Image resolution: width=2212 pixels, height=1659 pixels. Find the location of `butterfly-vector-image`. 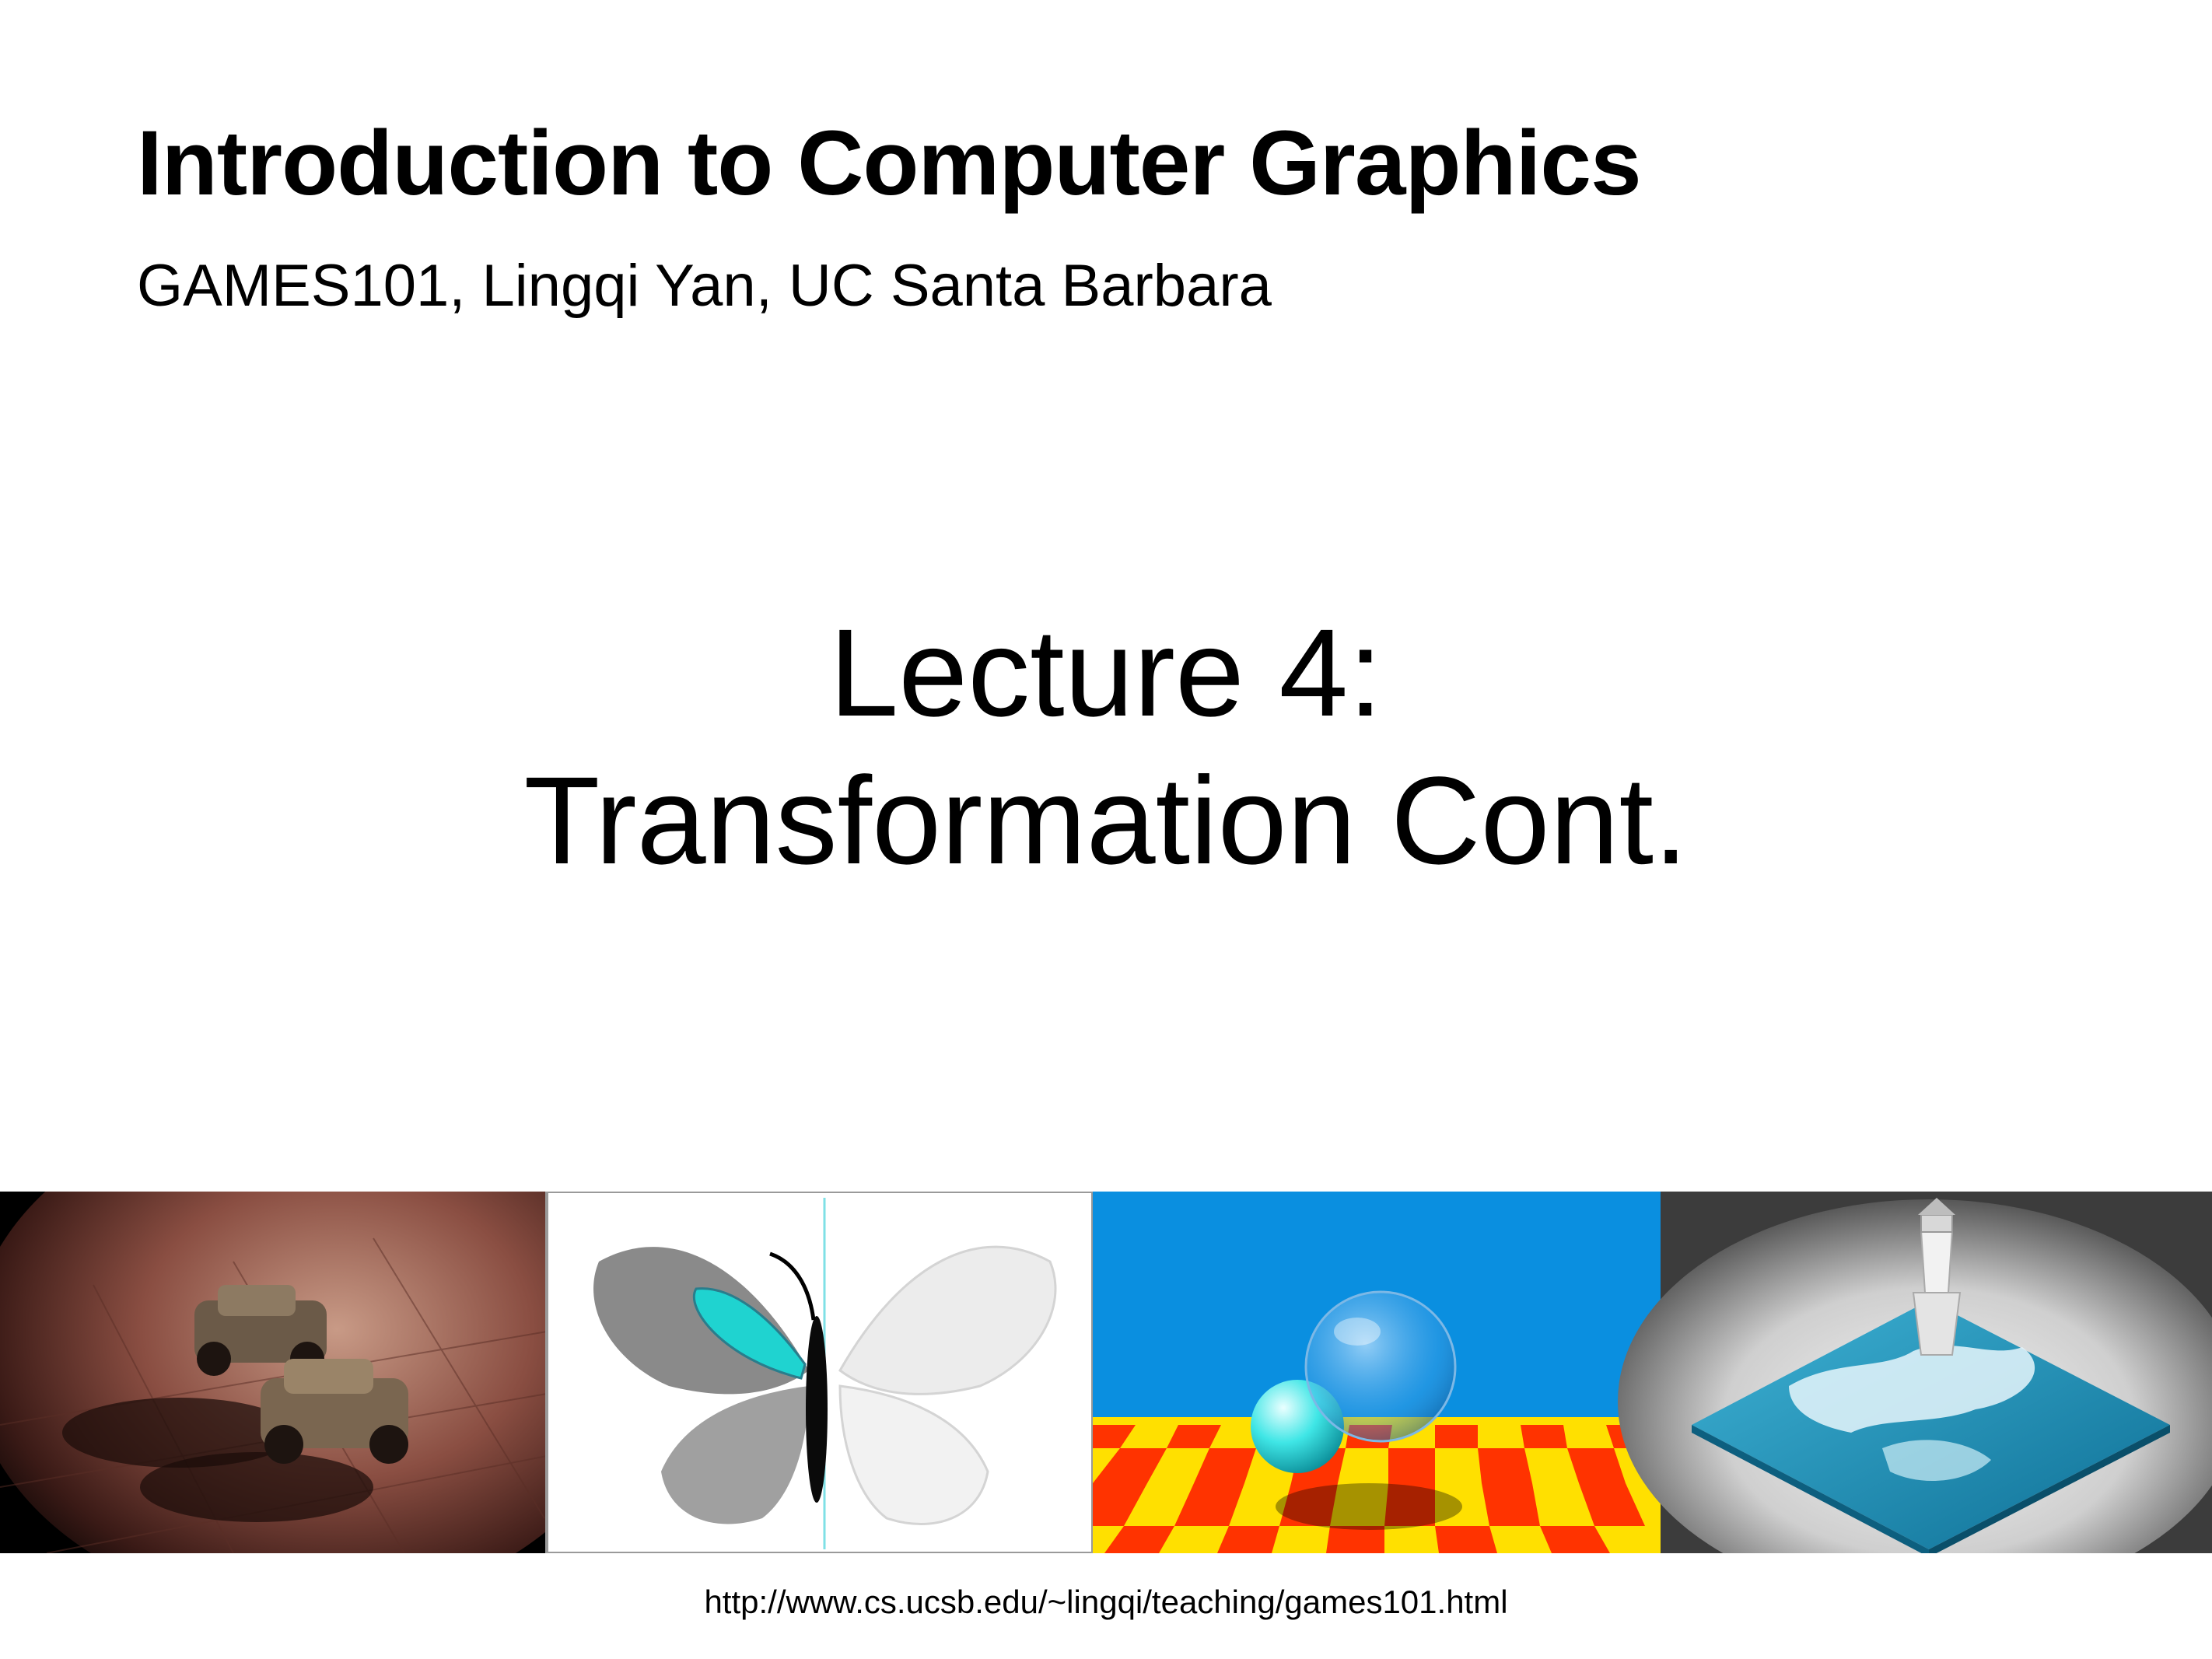

butterfly-vector-image is located at coordinates (819, 1373).